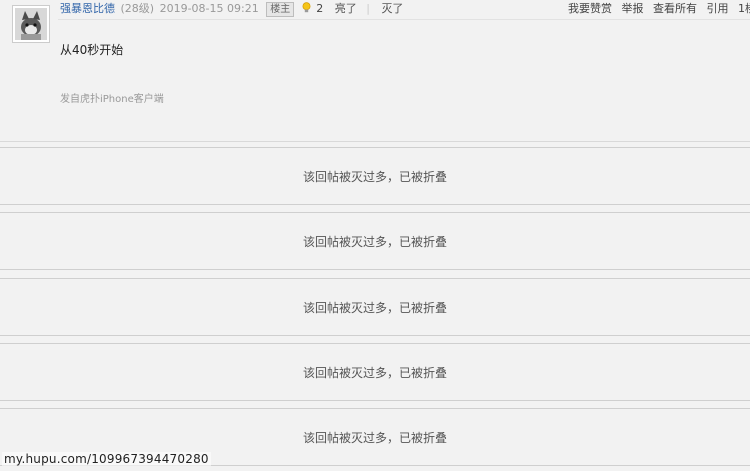 The image size is (750, 471). Describe the element at coordinates (209, 8) in the screenshot. I see `post-time: 2019-08-15 09:21` at that location.